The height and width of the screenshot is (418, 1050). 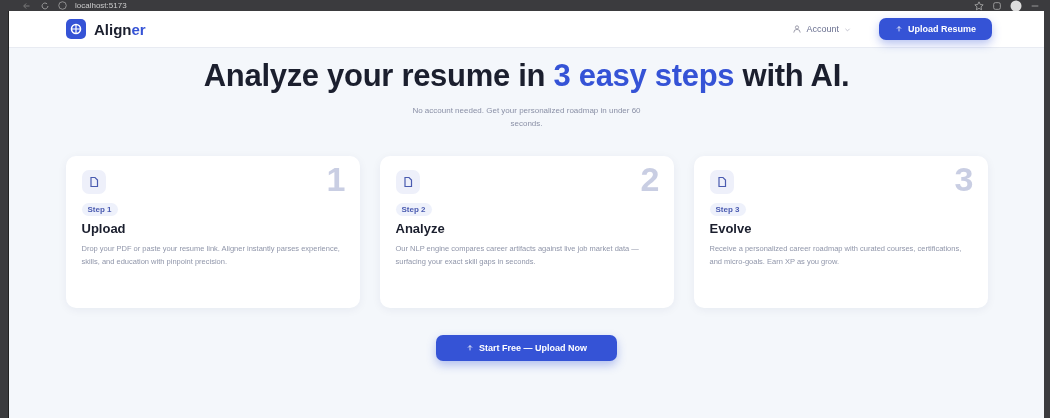 What do you see at coordinates (935, 29) in the screenshot?
I see `upload-resume-button: Upload Resume` at bounding box center [935, 29].